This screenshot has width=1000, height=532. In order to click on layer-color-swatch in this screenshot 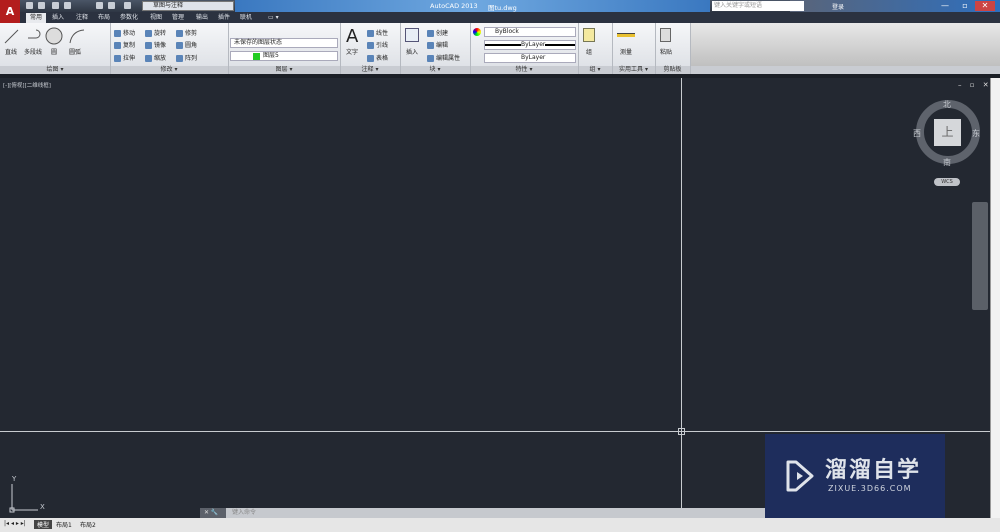, I will do `click(256, 56)`.